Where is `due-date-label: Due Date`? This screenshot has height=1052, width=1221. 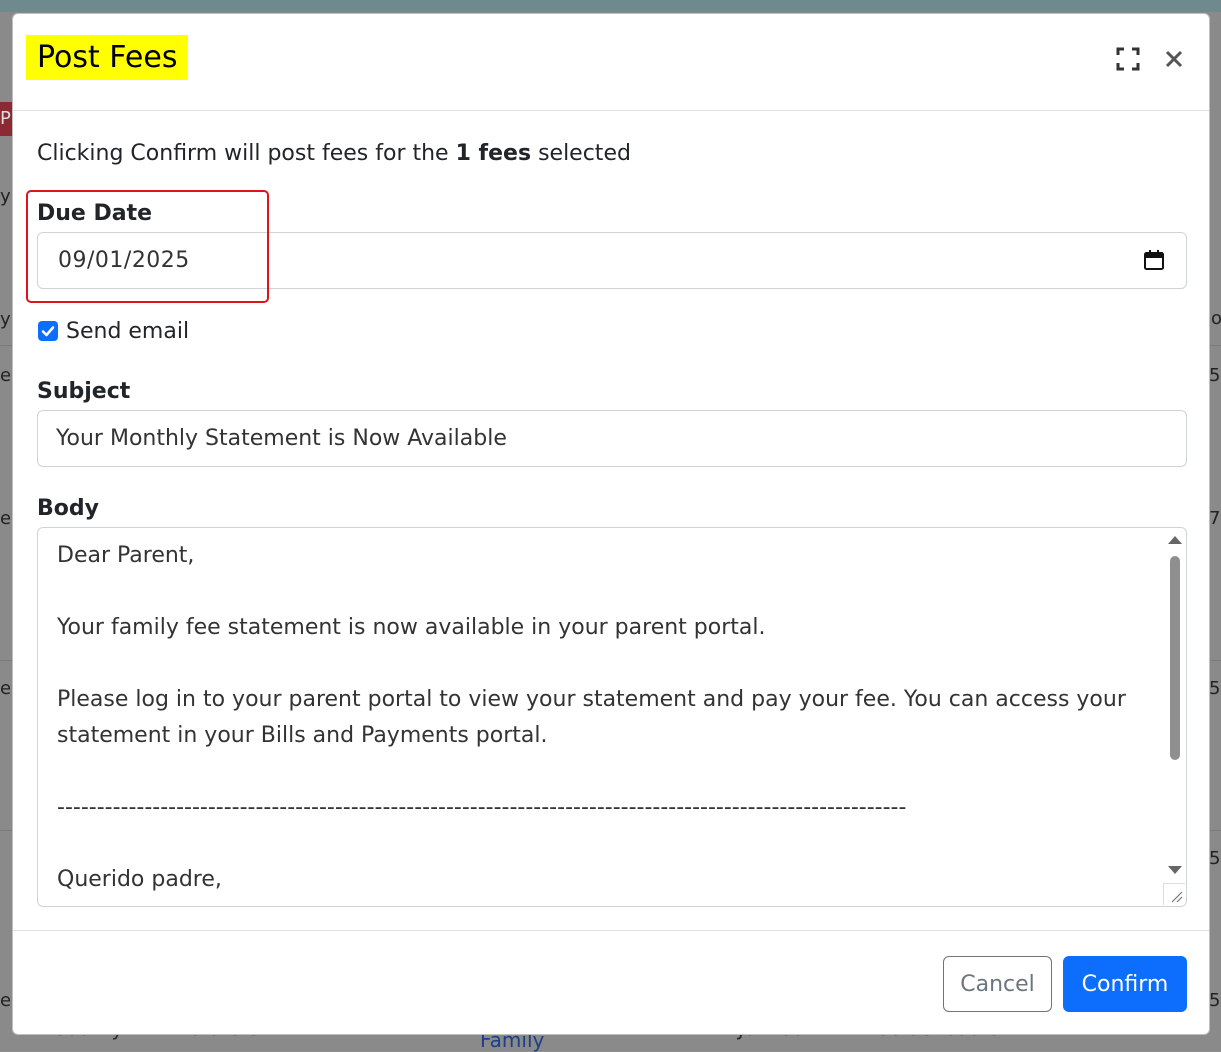
due-date-label: Due Date is located at coordinates (95, 213).